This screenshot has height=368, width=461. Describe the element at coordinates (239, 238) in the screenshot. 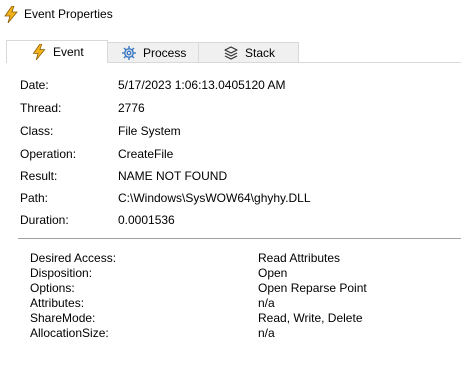

I see `details-divider` at that location.